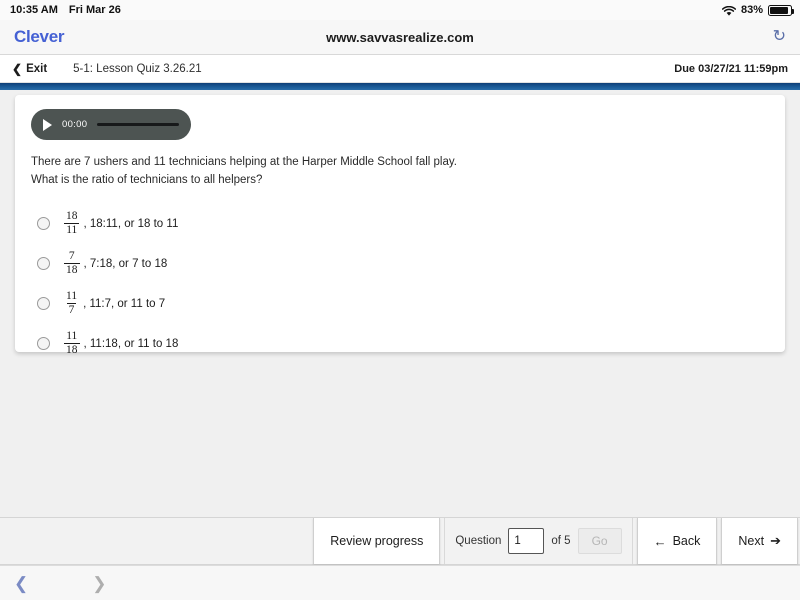  What do you see at coordinates (751, 10) in the screenshot?
I see `battery-percent: 83%` at bounding box center [751, 10].